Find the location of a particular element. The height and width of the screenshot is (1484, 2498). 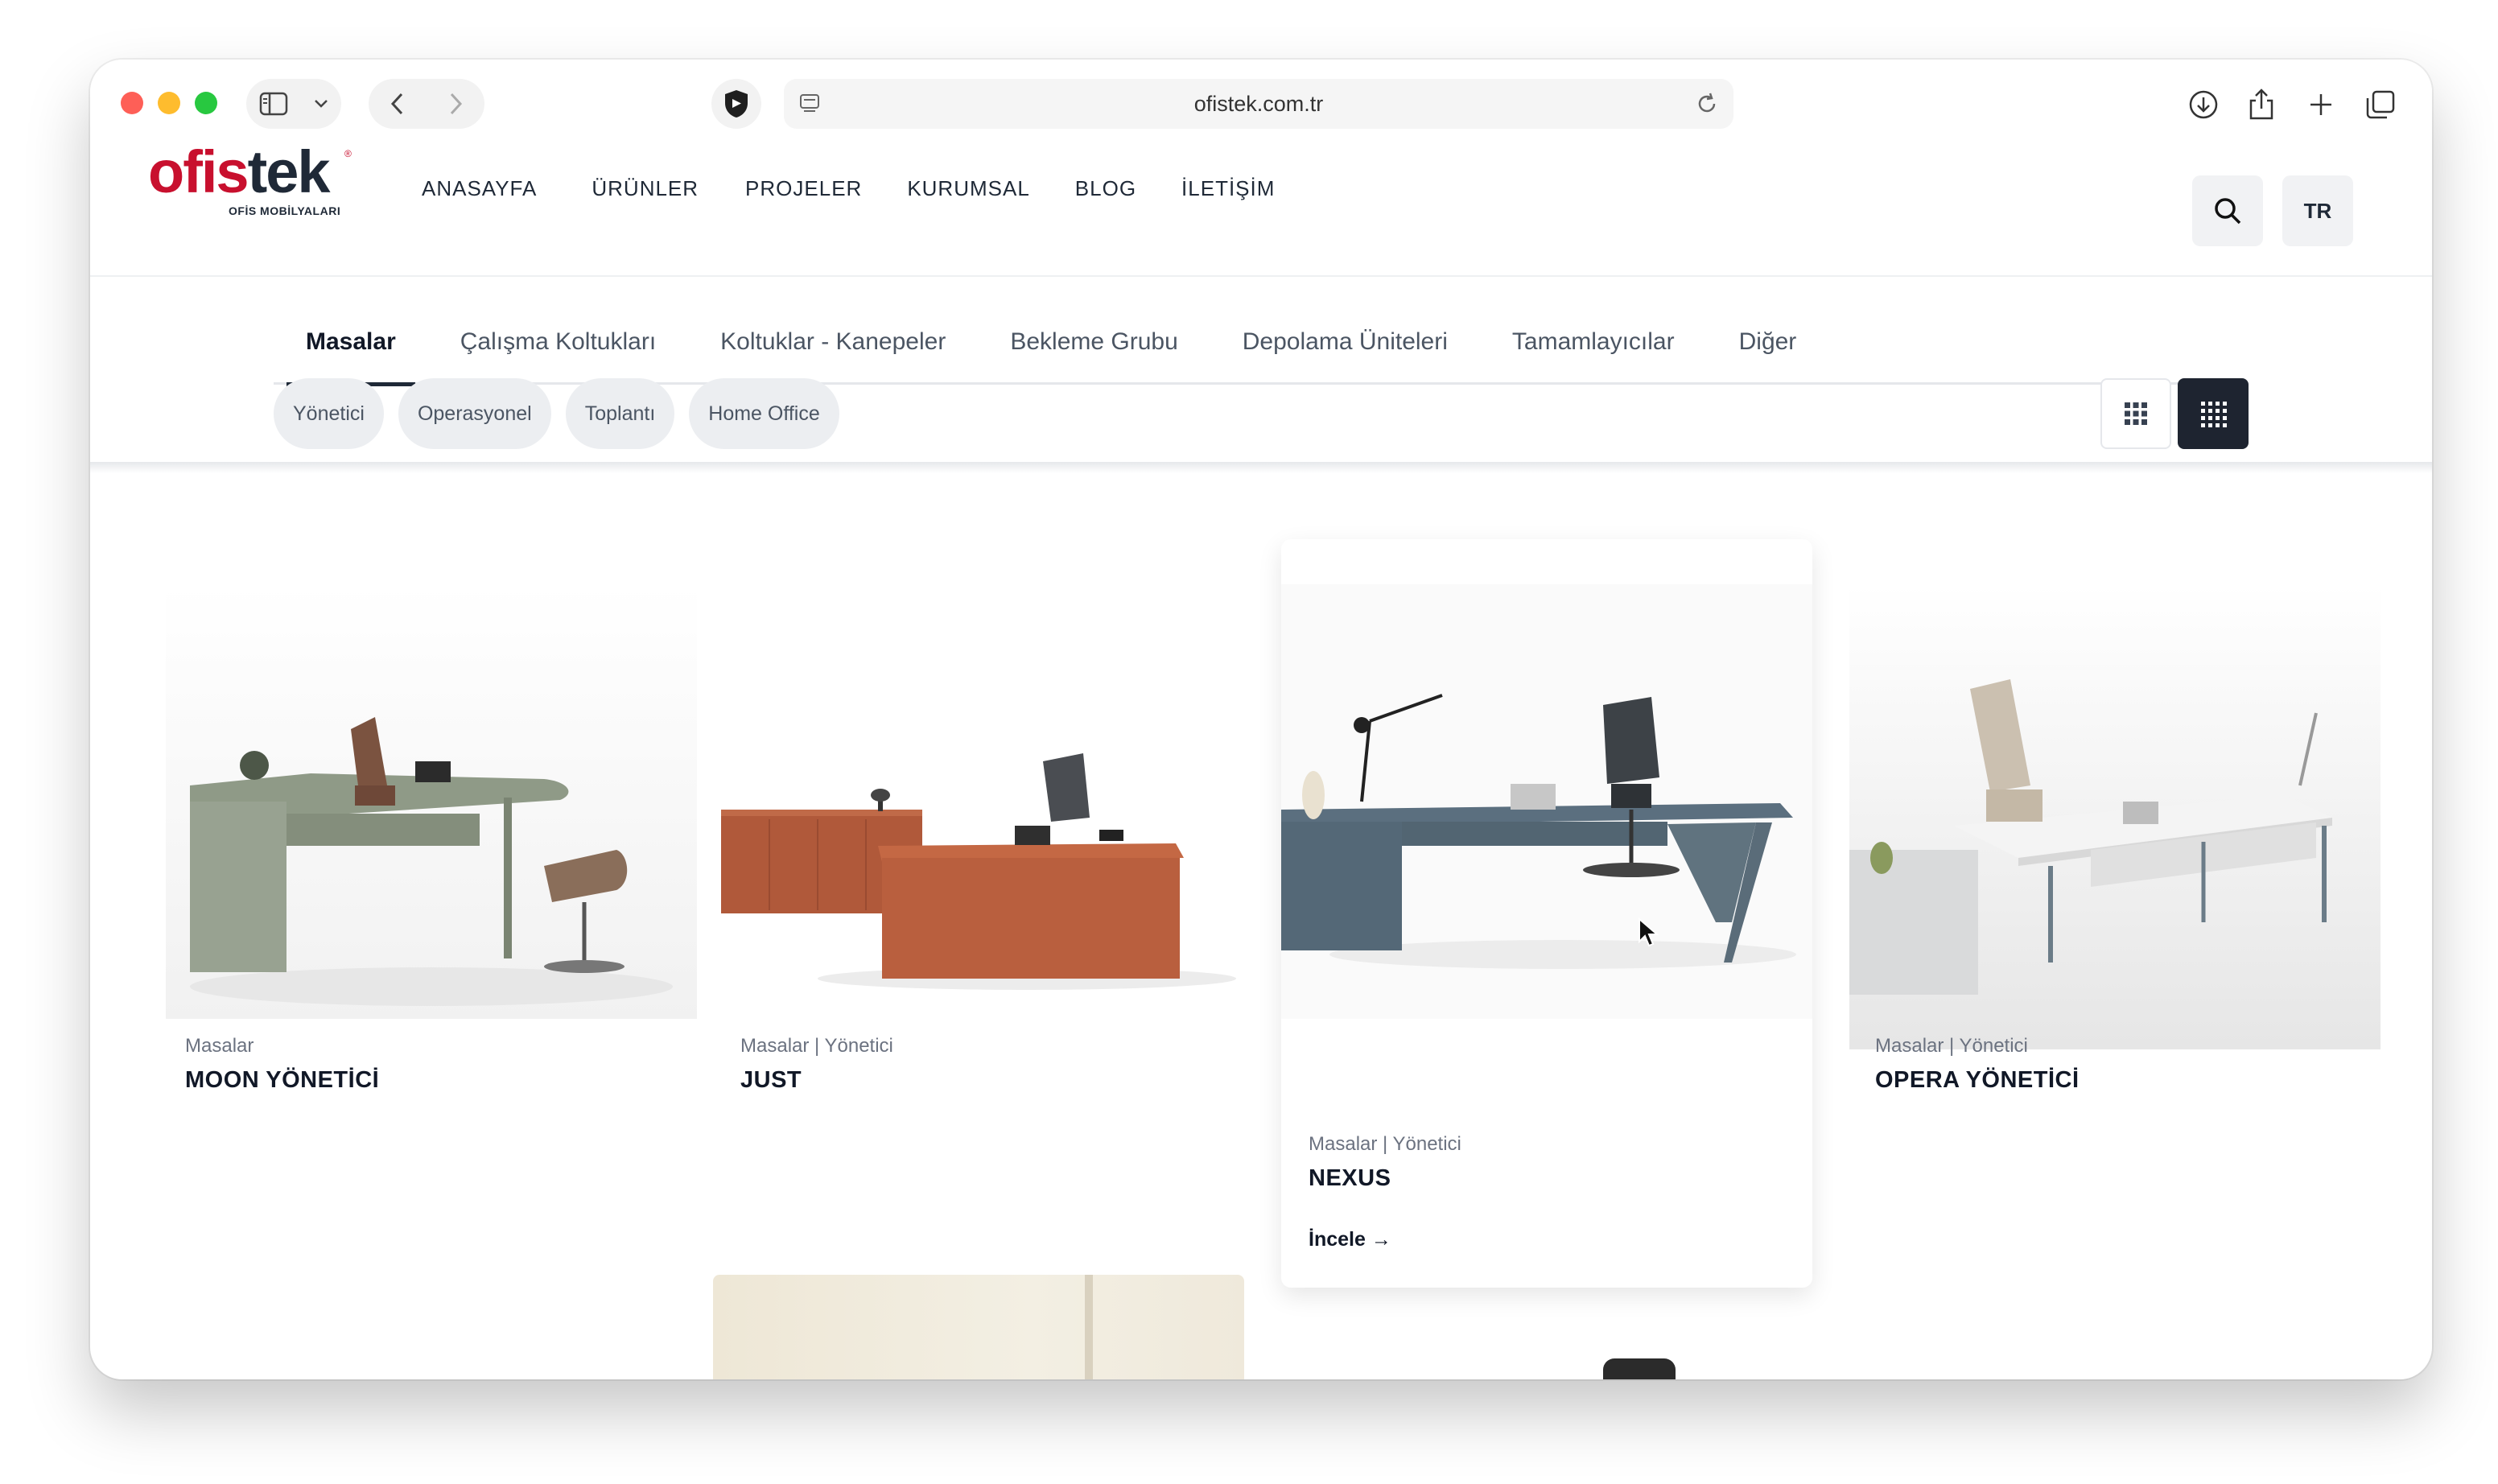

tab-tamamlayicilar: Tamamlayıcılar is located at coordinates (1594, 343).